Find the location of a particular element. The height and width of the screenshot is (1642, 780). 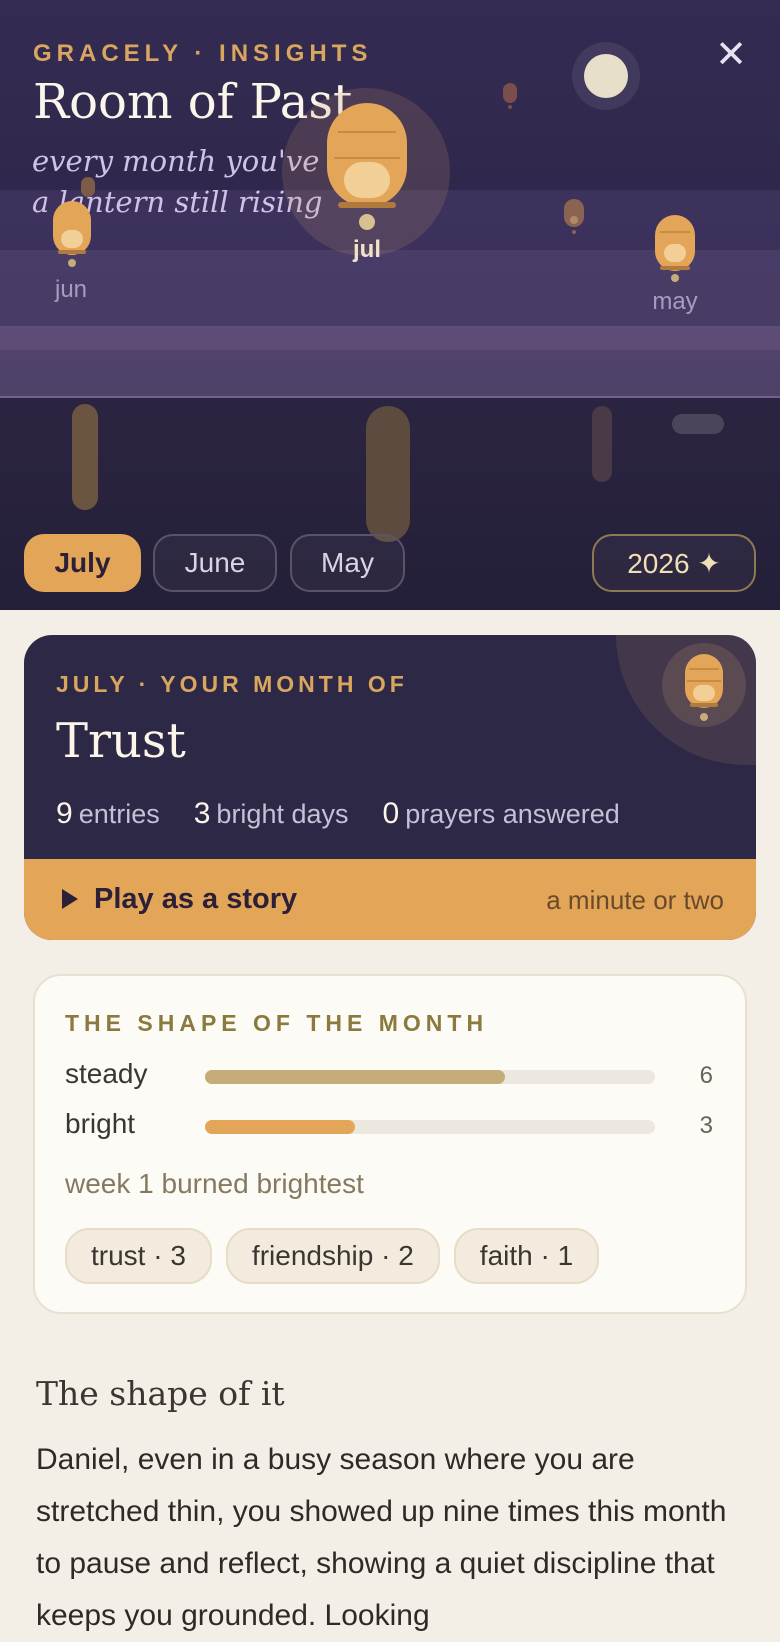

lantern-label-may: may is located at coordinates (675, 301).